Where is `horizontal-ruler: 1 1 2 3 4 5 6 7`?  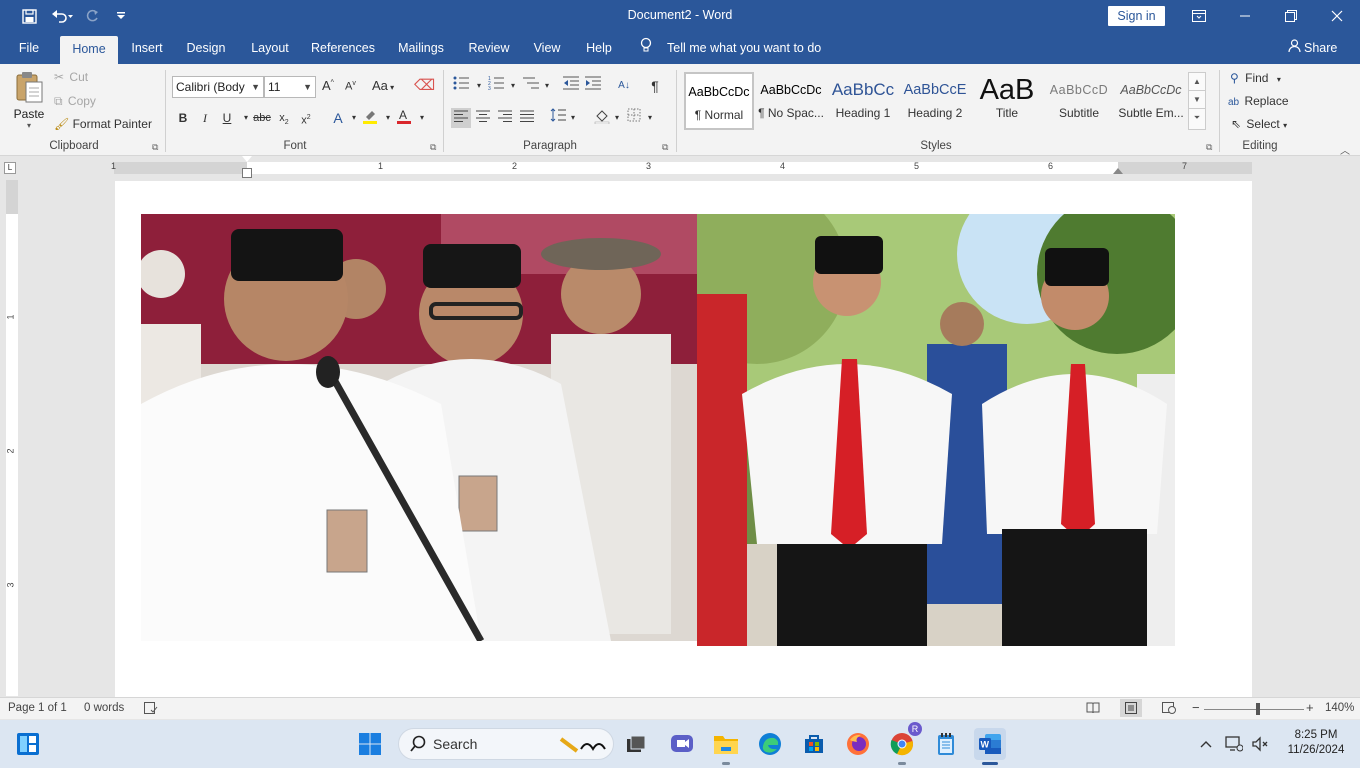 horizontal-ruler: 1 1 2 3 4 5 6 7 is located at coordinates (681, 167).